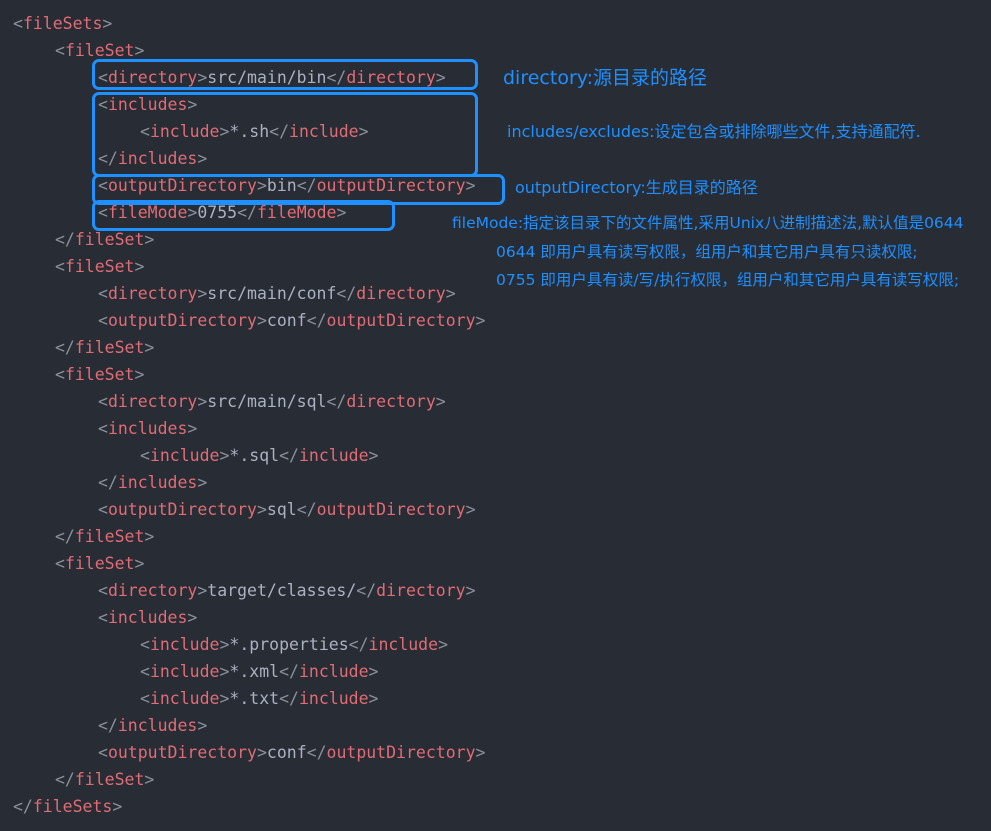 The image size is (991, 831). What do you see at coordinates (272, 401) in the screenshot?
I see `code-line: <directory>src/main/sql</directory>` at bounding box center [272, 401].